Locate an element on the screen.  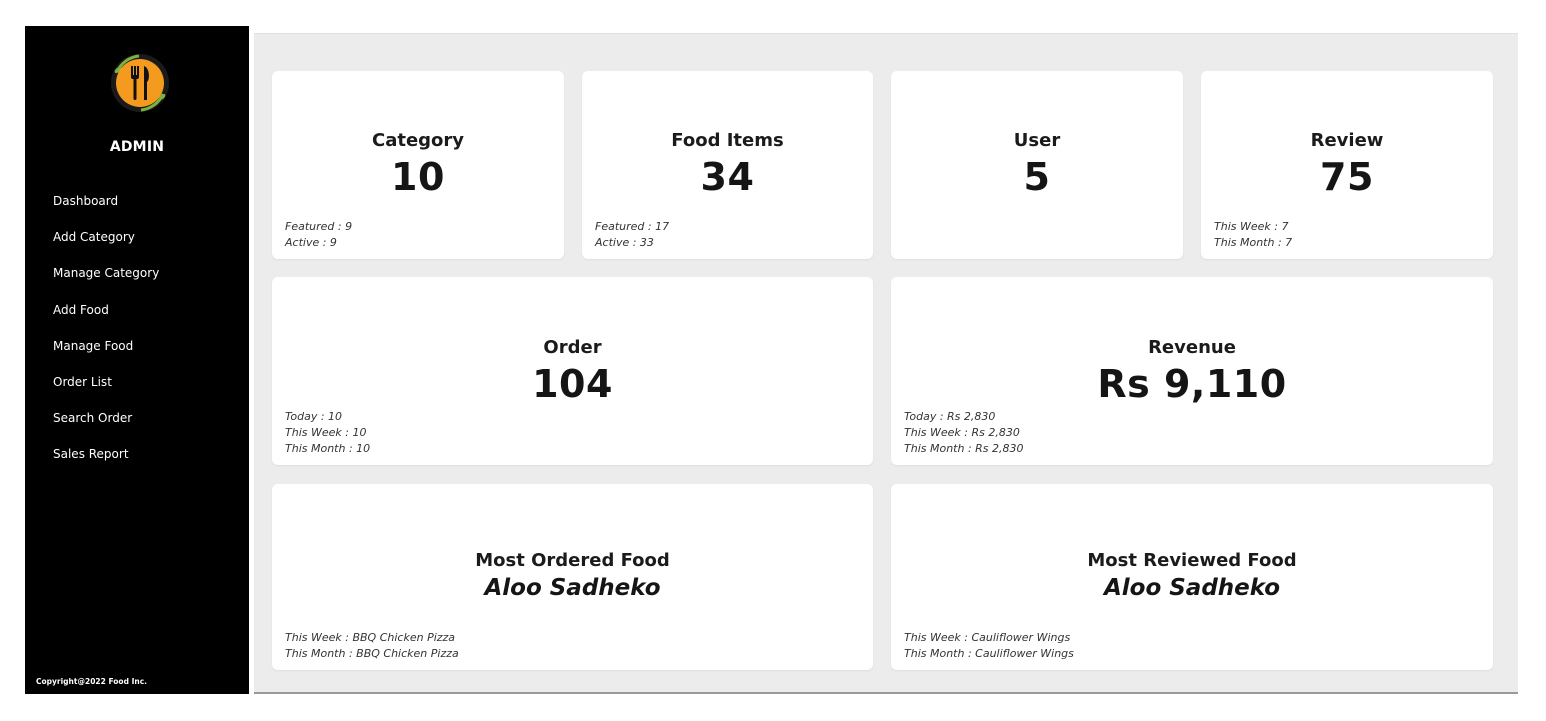
stat-line: This Week : Rs 2,830 is located at coordinates (962, 432).